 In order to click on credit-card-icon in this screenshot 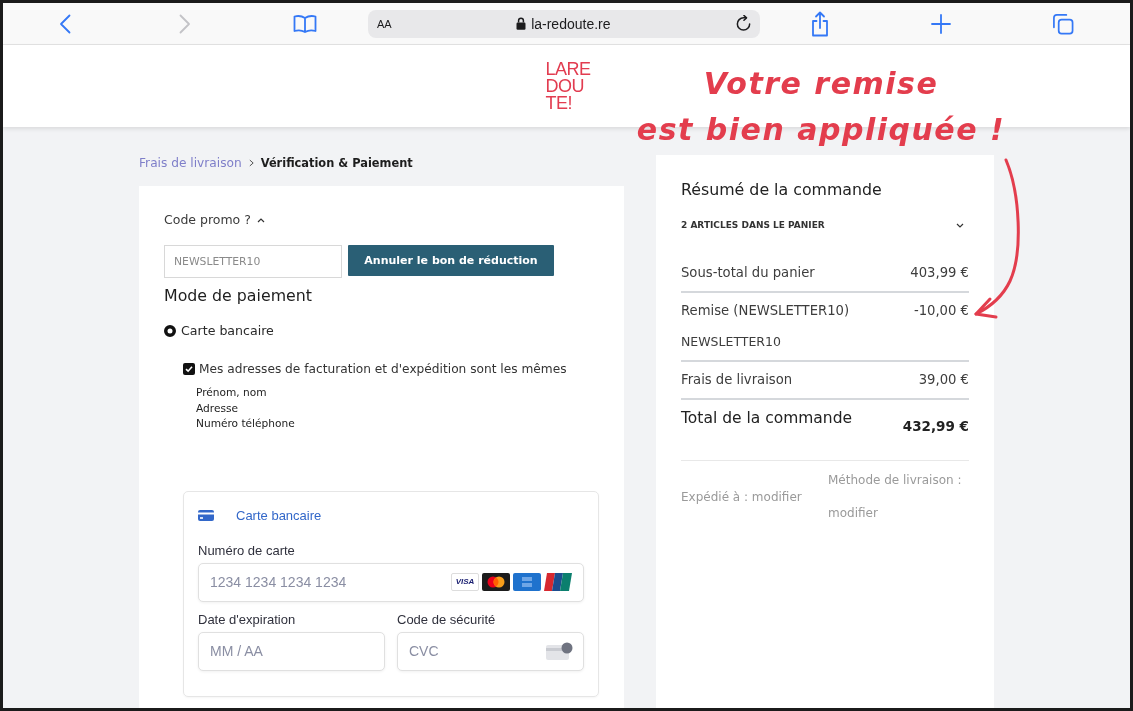, I will do `click(206, 515)`.